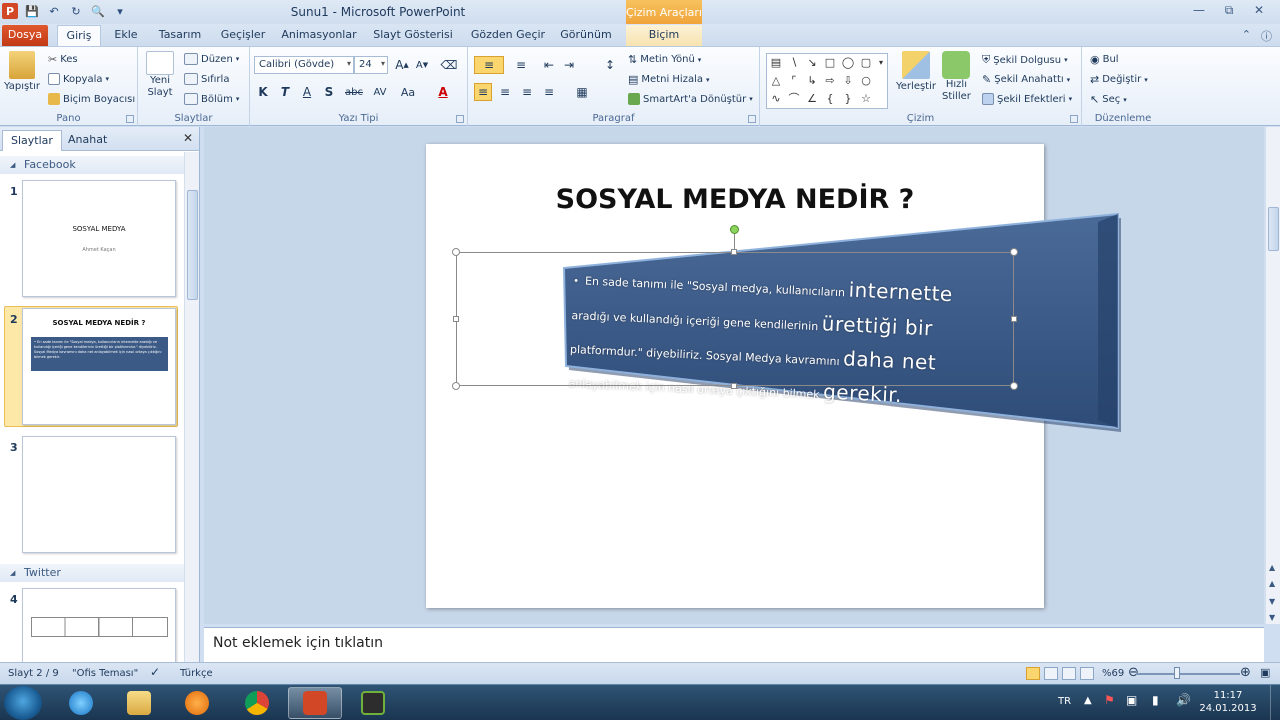 The width and height of the screenshot is (1280, 720). What do you see at coordinates (1228, 708) in the screenshot?
I see `clock-date: 24.01.2013` at bounding box center [1228, 708].